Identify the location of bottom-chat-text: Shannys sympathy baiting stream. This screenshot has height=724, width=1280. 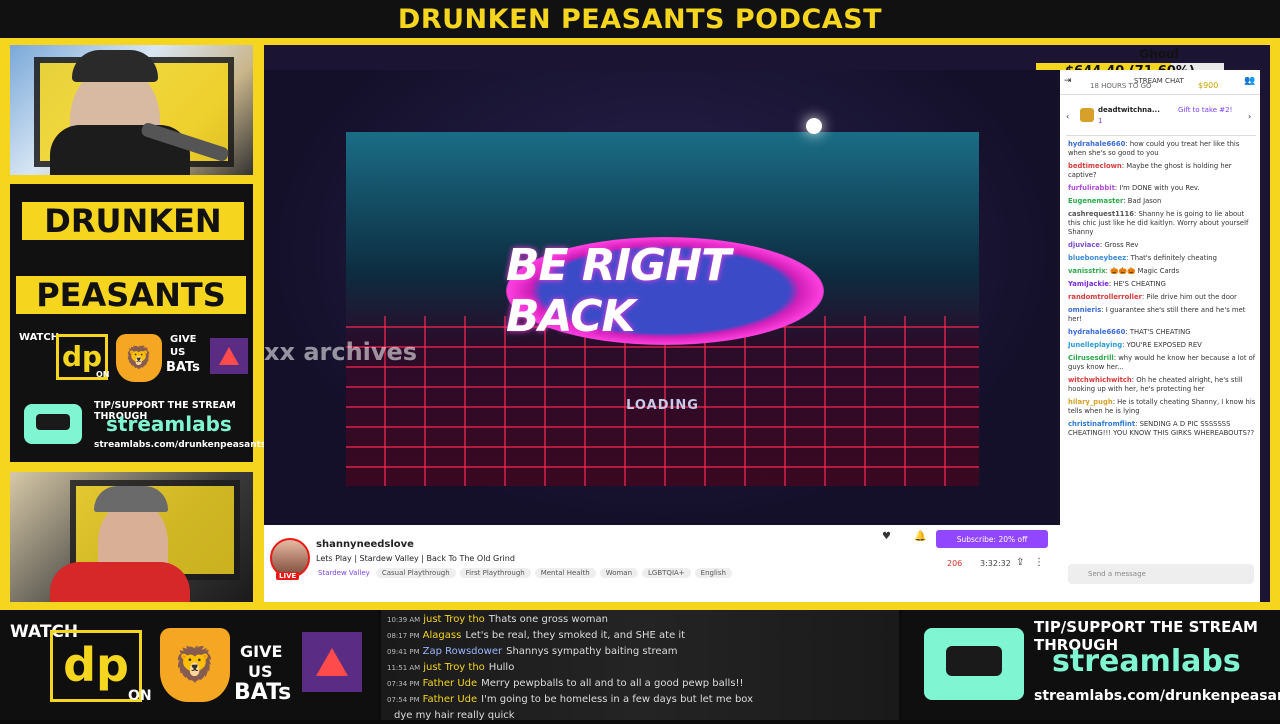
(592, 651).